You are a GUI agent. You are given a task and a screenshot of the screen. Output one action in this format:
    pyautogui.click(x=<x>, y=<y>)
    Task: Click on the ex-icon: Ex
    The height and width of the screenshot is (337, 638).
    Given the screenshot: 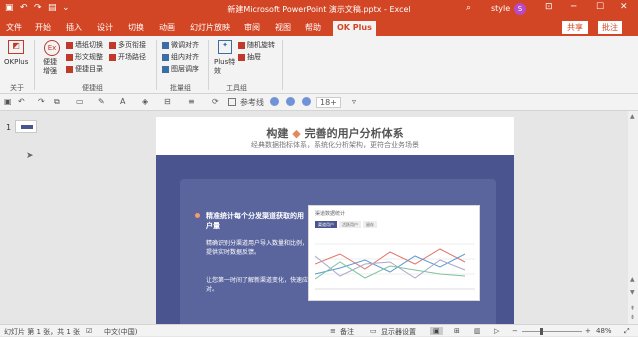 What is the action you would take?
    pyautogui.click(x=52, y=48)
    